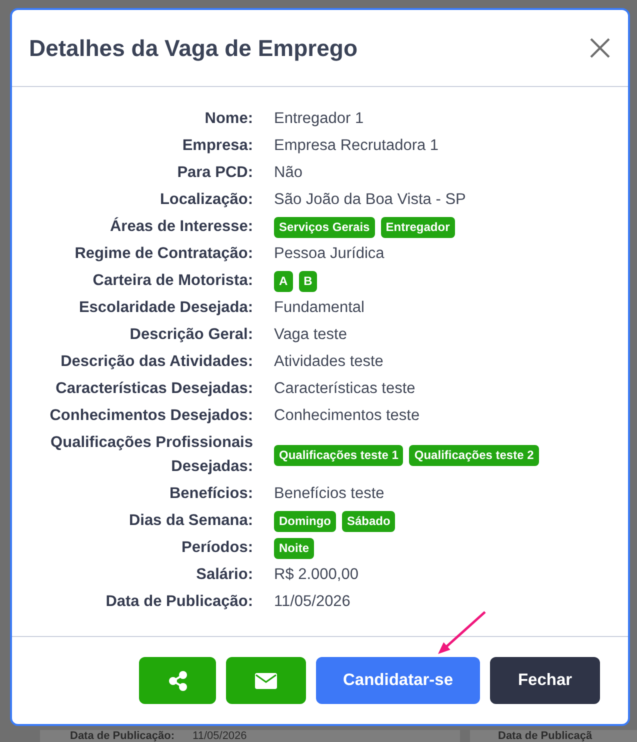 This screenshot has height=742, width=637. Describe the element at coordinates (153, 389) in the screenshot. I see `field-label: Características Desejadas:` at that location.